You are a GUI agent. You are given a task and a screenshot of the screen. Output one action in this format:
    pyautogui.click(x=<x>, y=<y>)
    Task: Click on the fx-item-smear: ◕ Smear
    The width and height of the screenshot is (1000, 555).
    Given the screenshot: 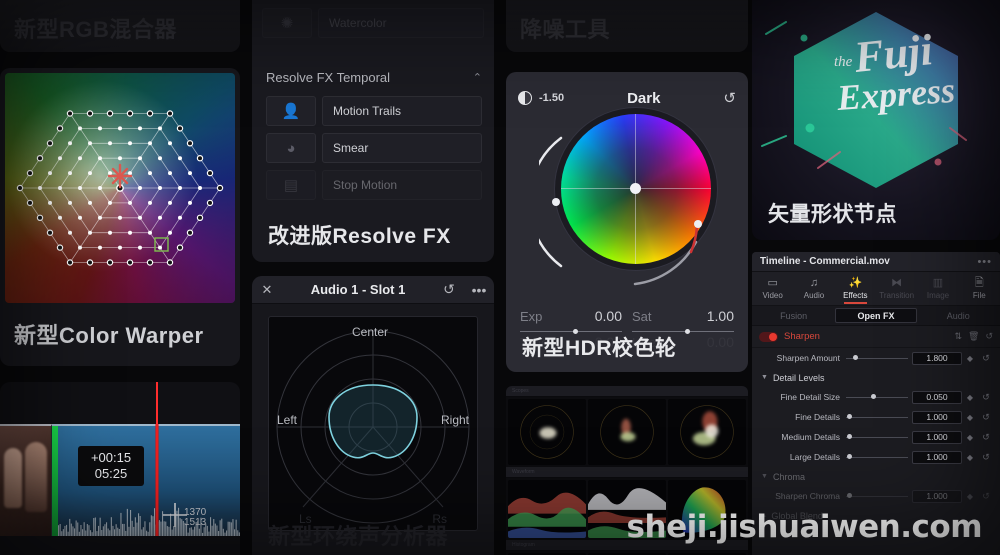 What is the action you would take?
    pyautogui.click(x=374, y=148)
    